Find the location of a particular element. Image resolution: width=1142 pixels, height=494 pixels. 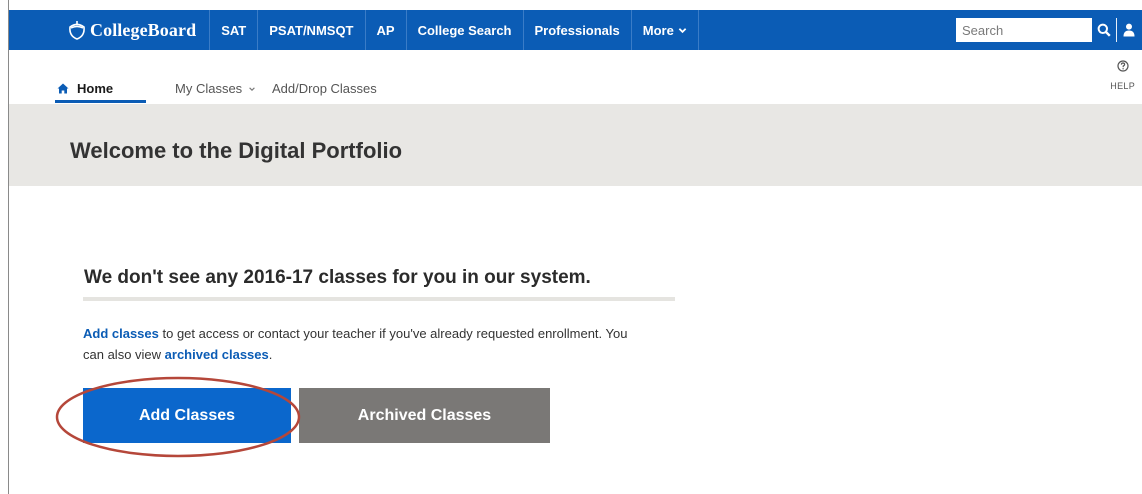

archived-classes-button: Archived Classes is located at coordinates (424, 415).